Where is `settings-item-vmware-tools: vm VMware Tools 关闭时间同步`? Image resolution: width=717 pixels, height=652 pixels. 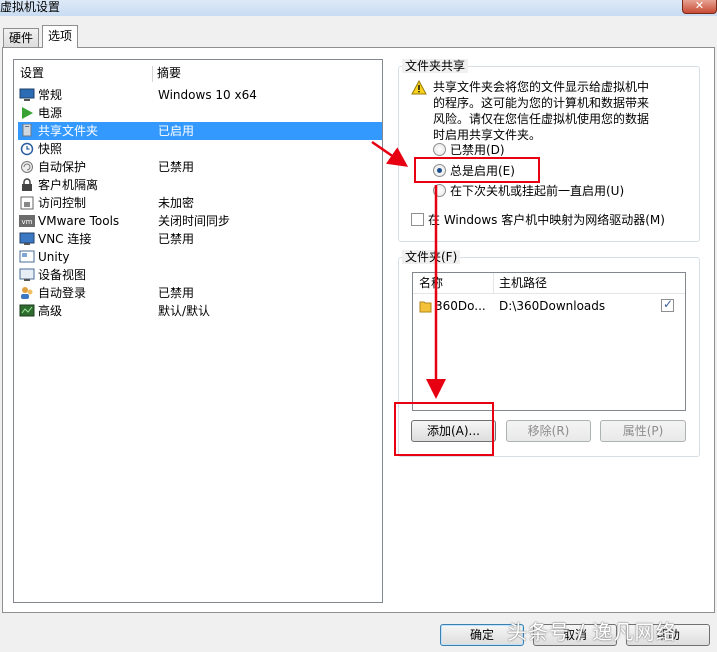 settings-item-vmware-tools: vm VMware Tools 关闭时间同步 is located at coordinates (200, 221).